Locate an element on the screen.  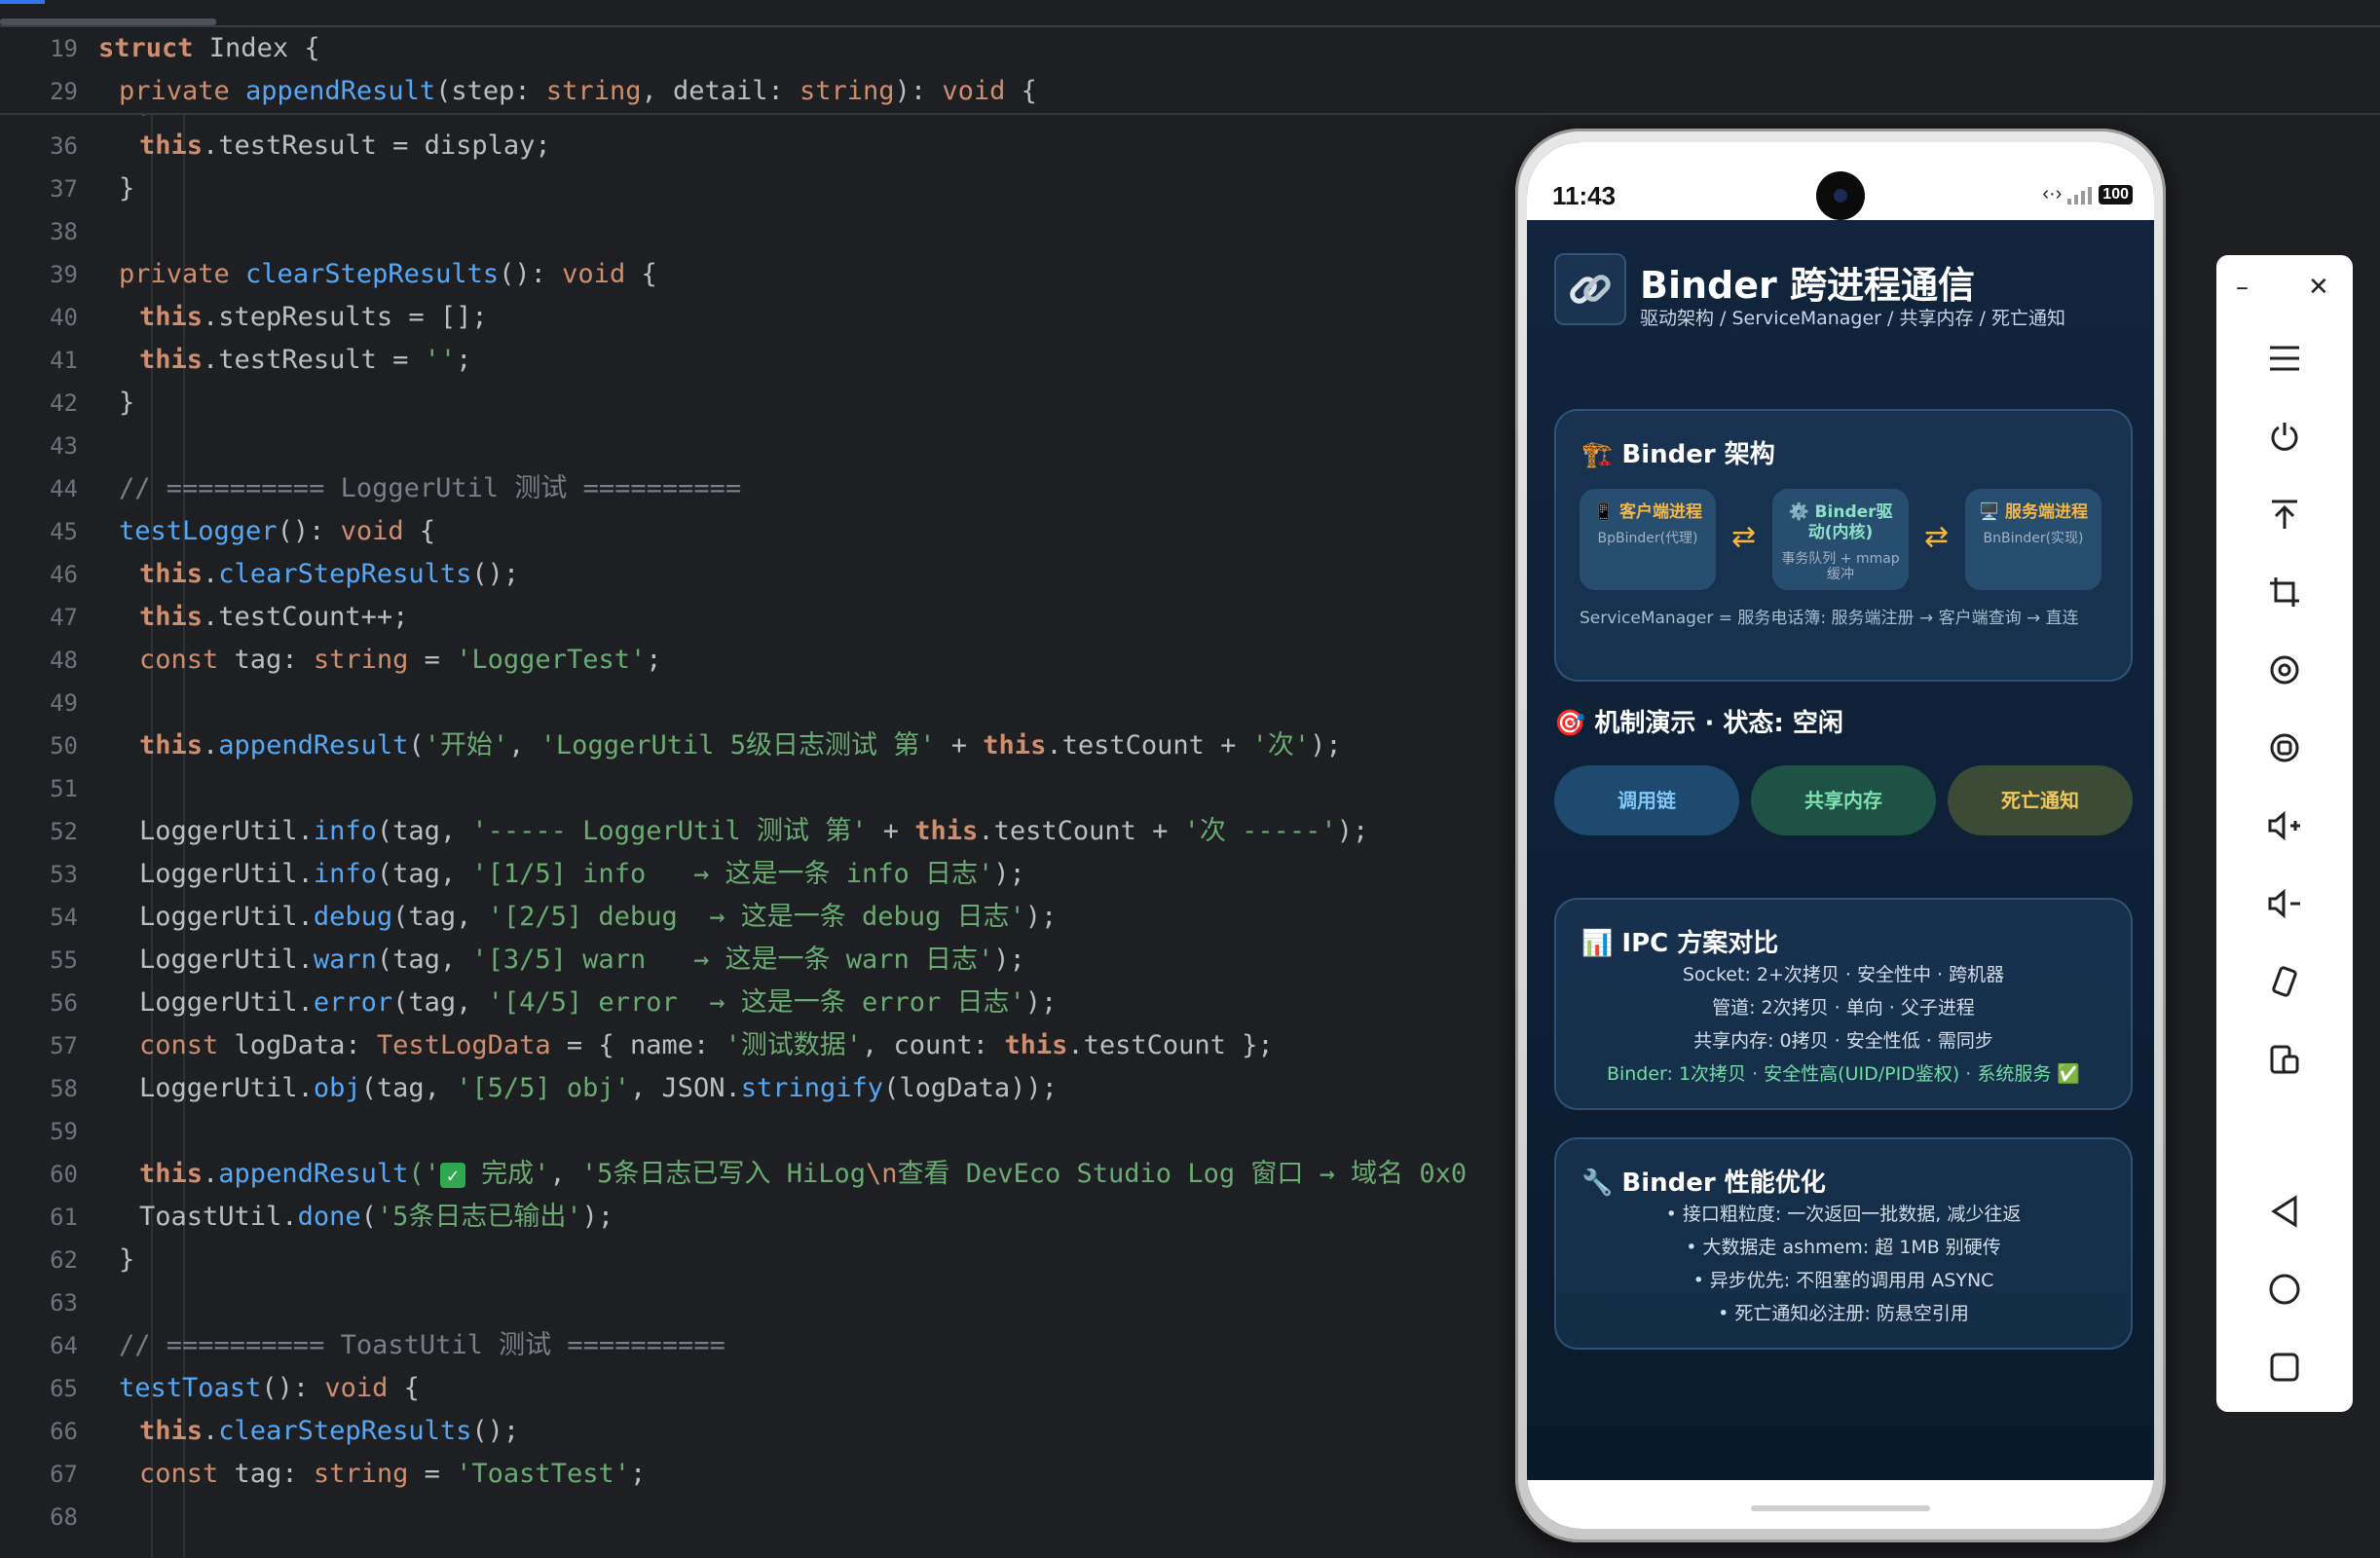
code-line: 63 is located at coordinates (759, 1302).